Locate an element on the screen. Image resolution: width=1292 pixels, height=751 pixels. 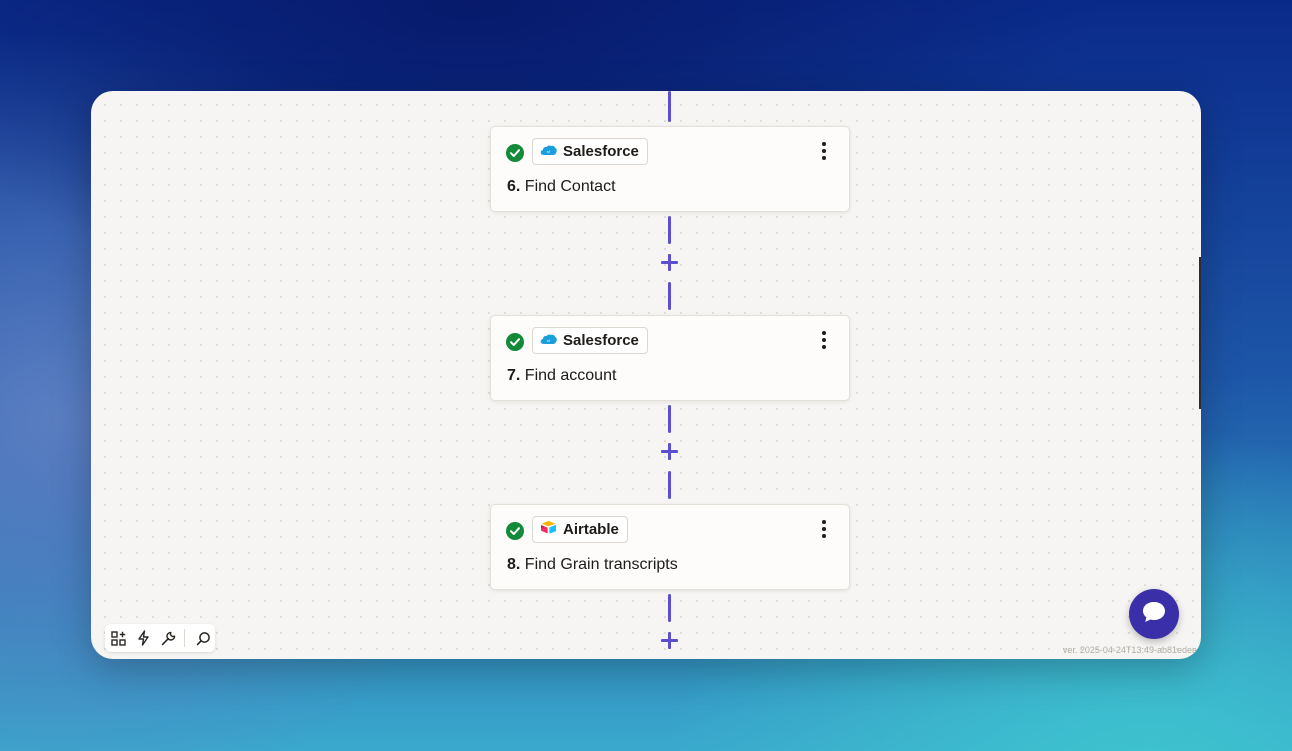
step-title: 6. Find Contact is located at coordinates (561, 187).